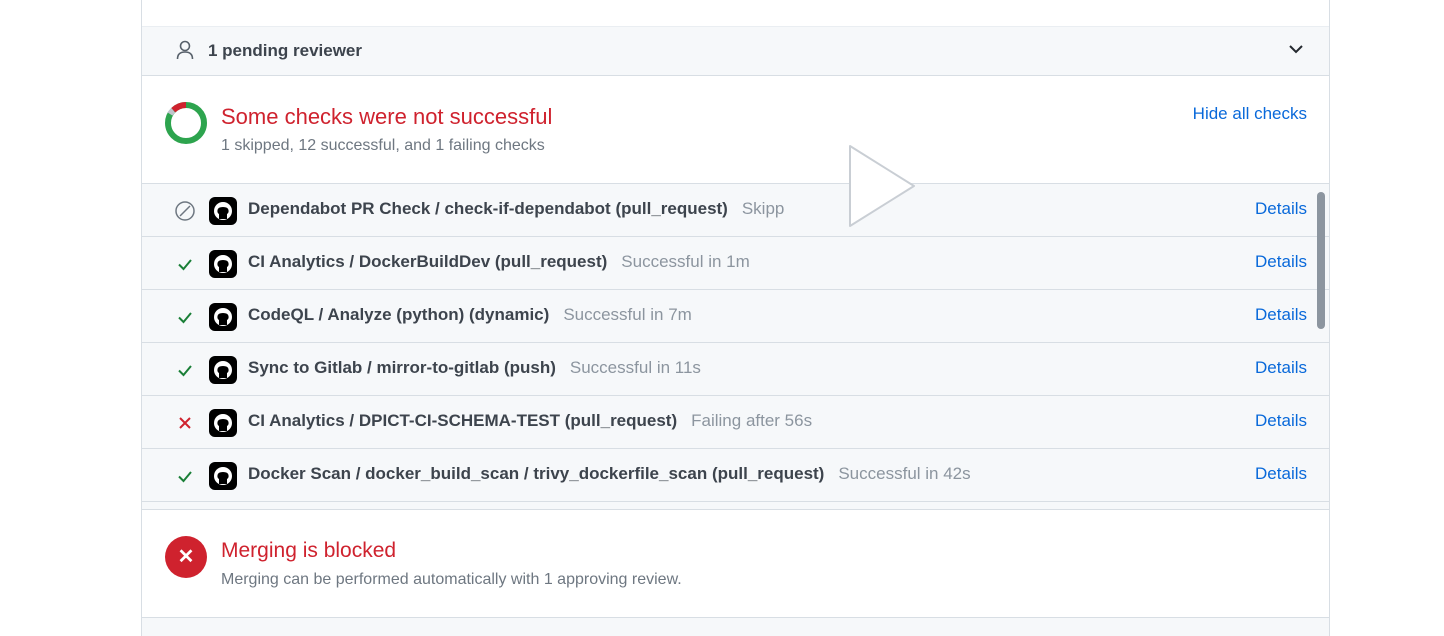 The width and height of the screenshot is (1444, 636). Describe the element at coordinates (735, 13) in the screenshot. I see `top-strip` at that location.